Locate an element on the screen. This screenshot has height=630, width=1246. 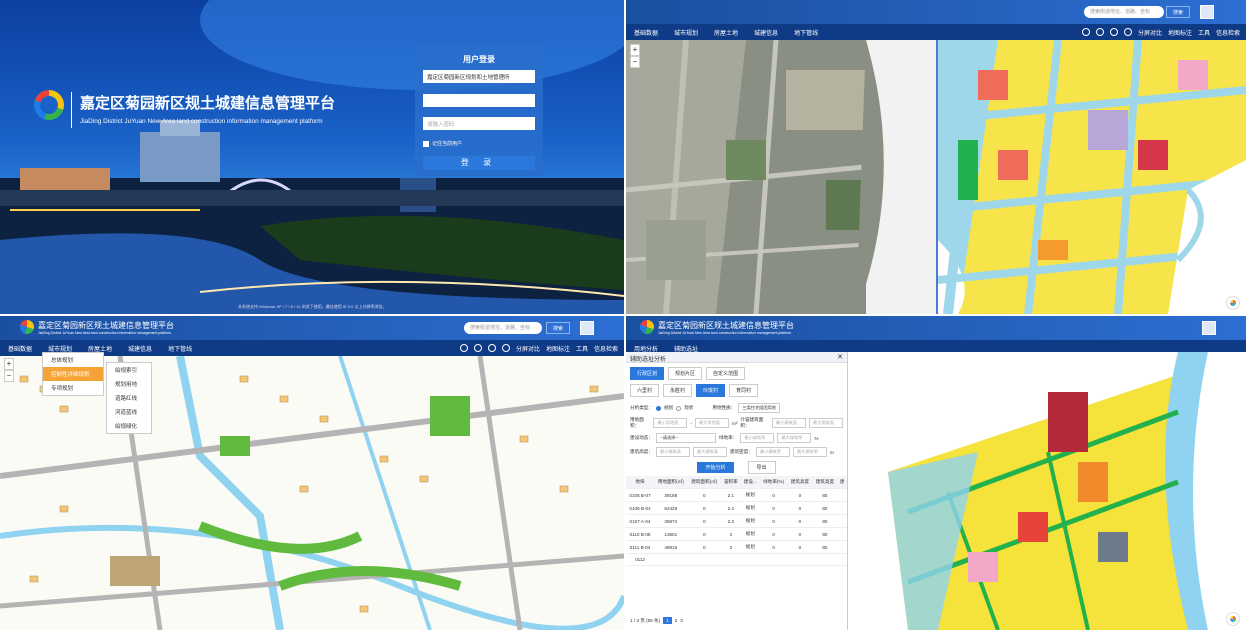
start-analysis-button: 开始分析 is located at coordinates (715, 467).